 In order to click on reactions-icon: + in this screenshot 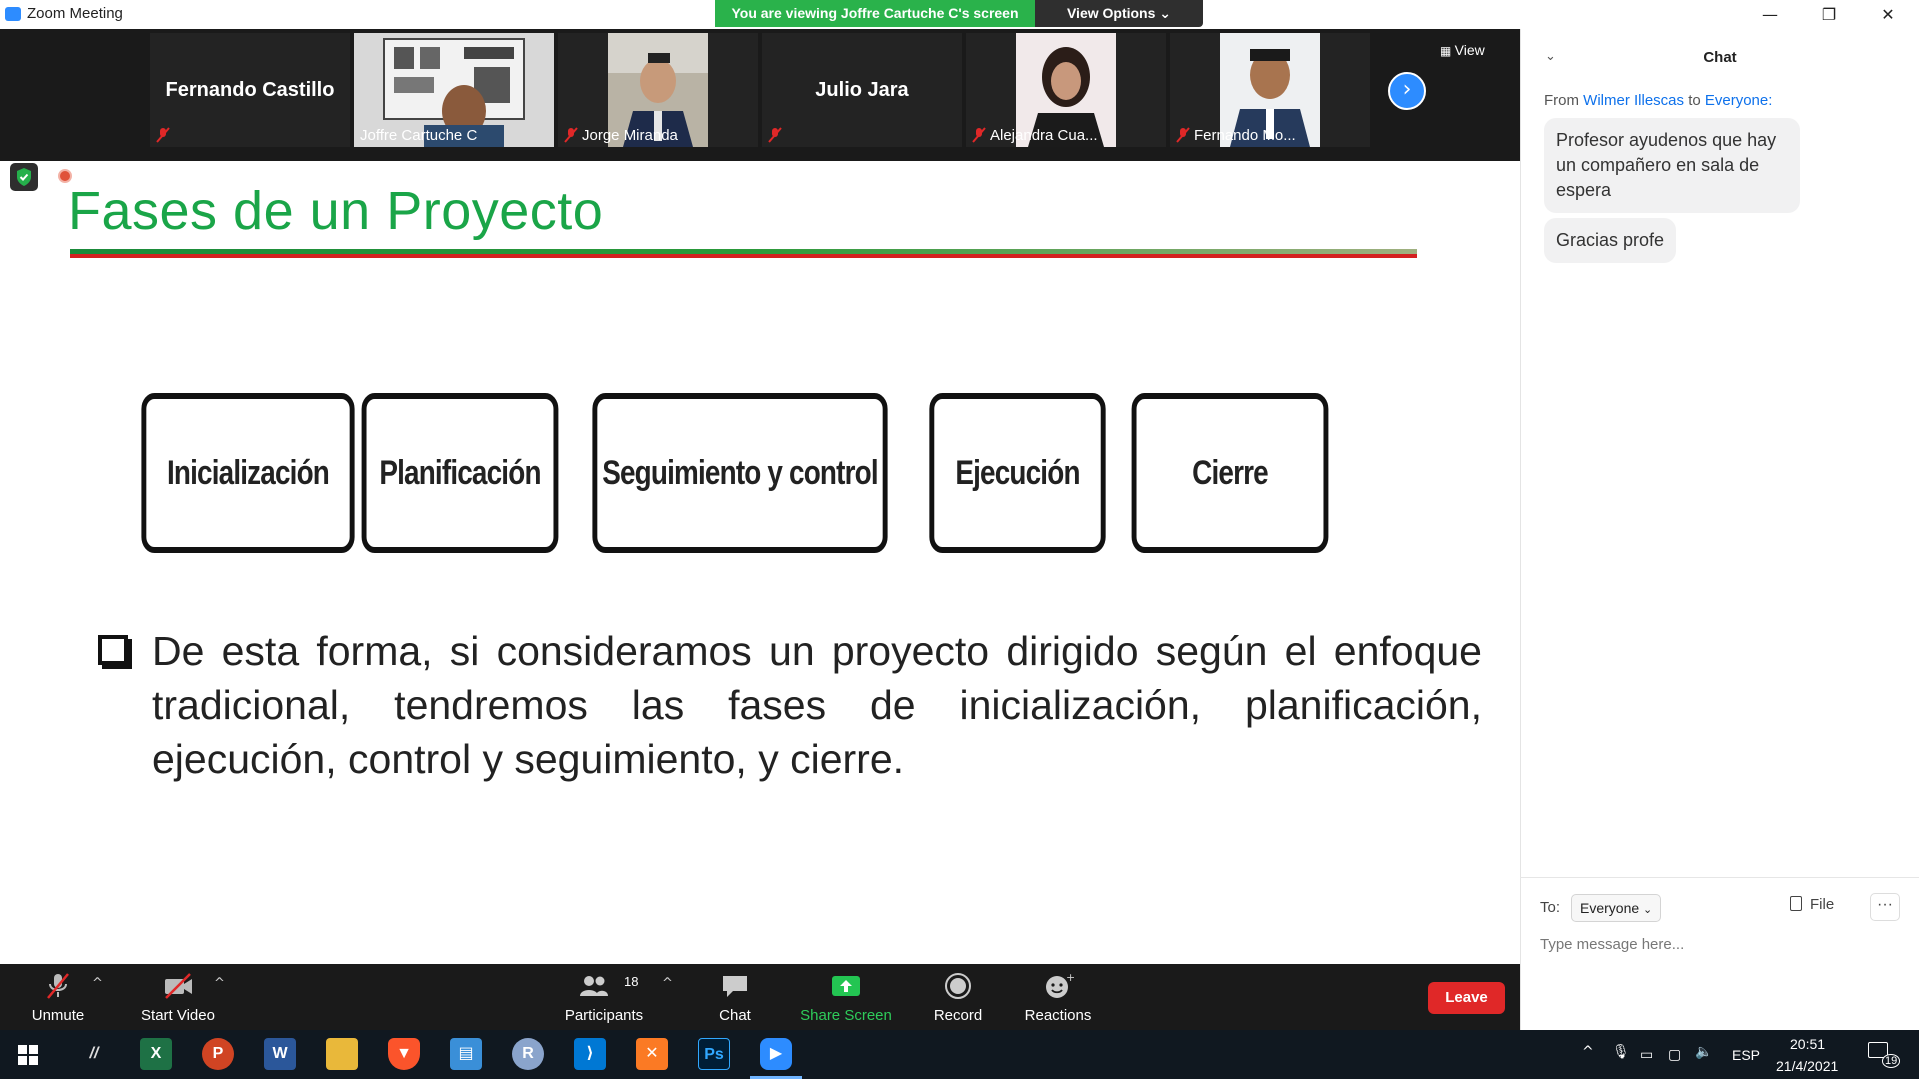, I will do `click(1060, 985)`.